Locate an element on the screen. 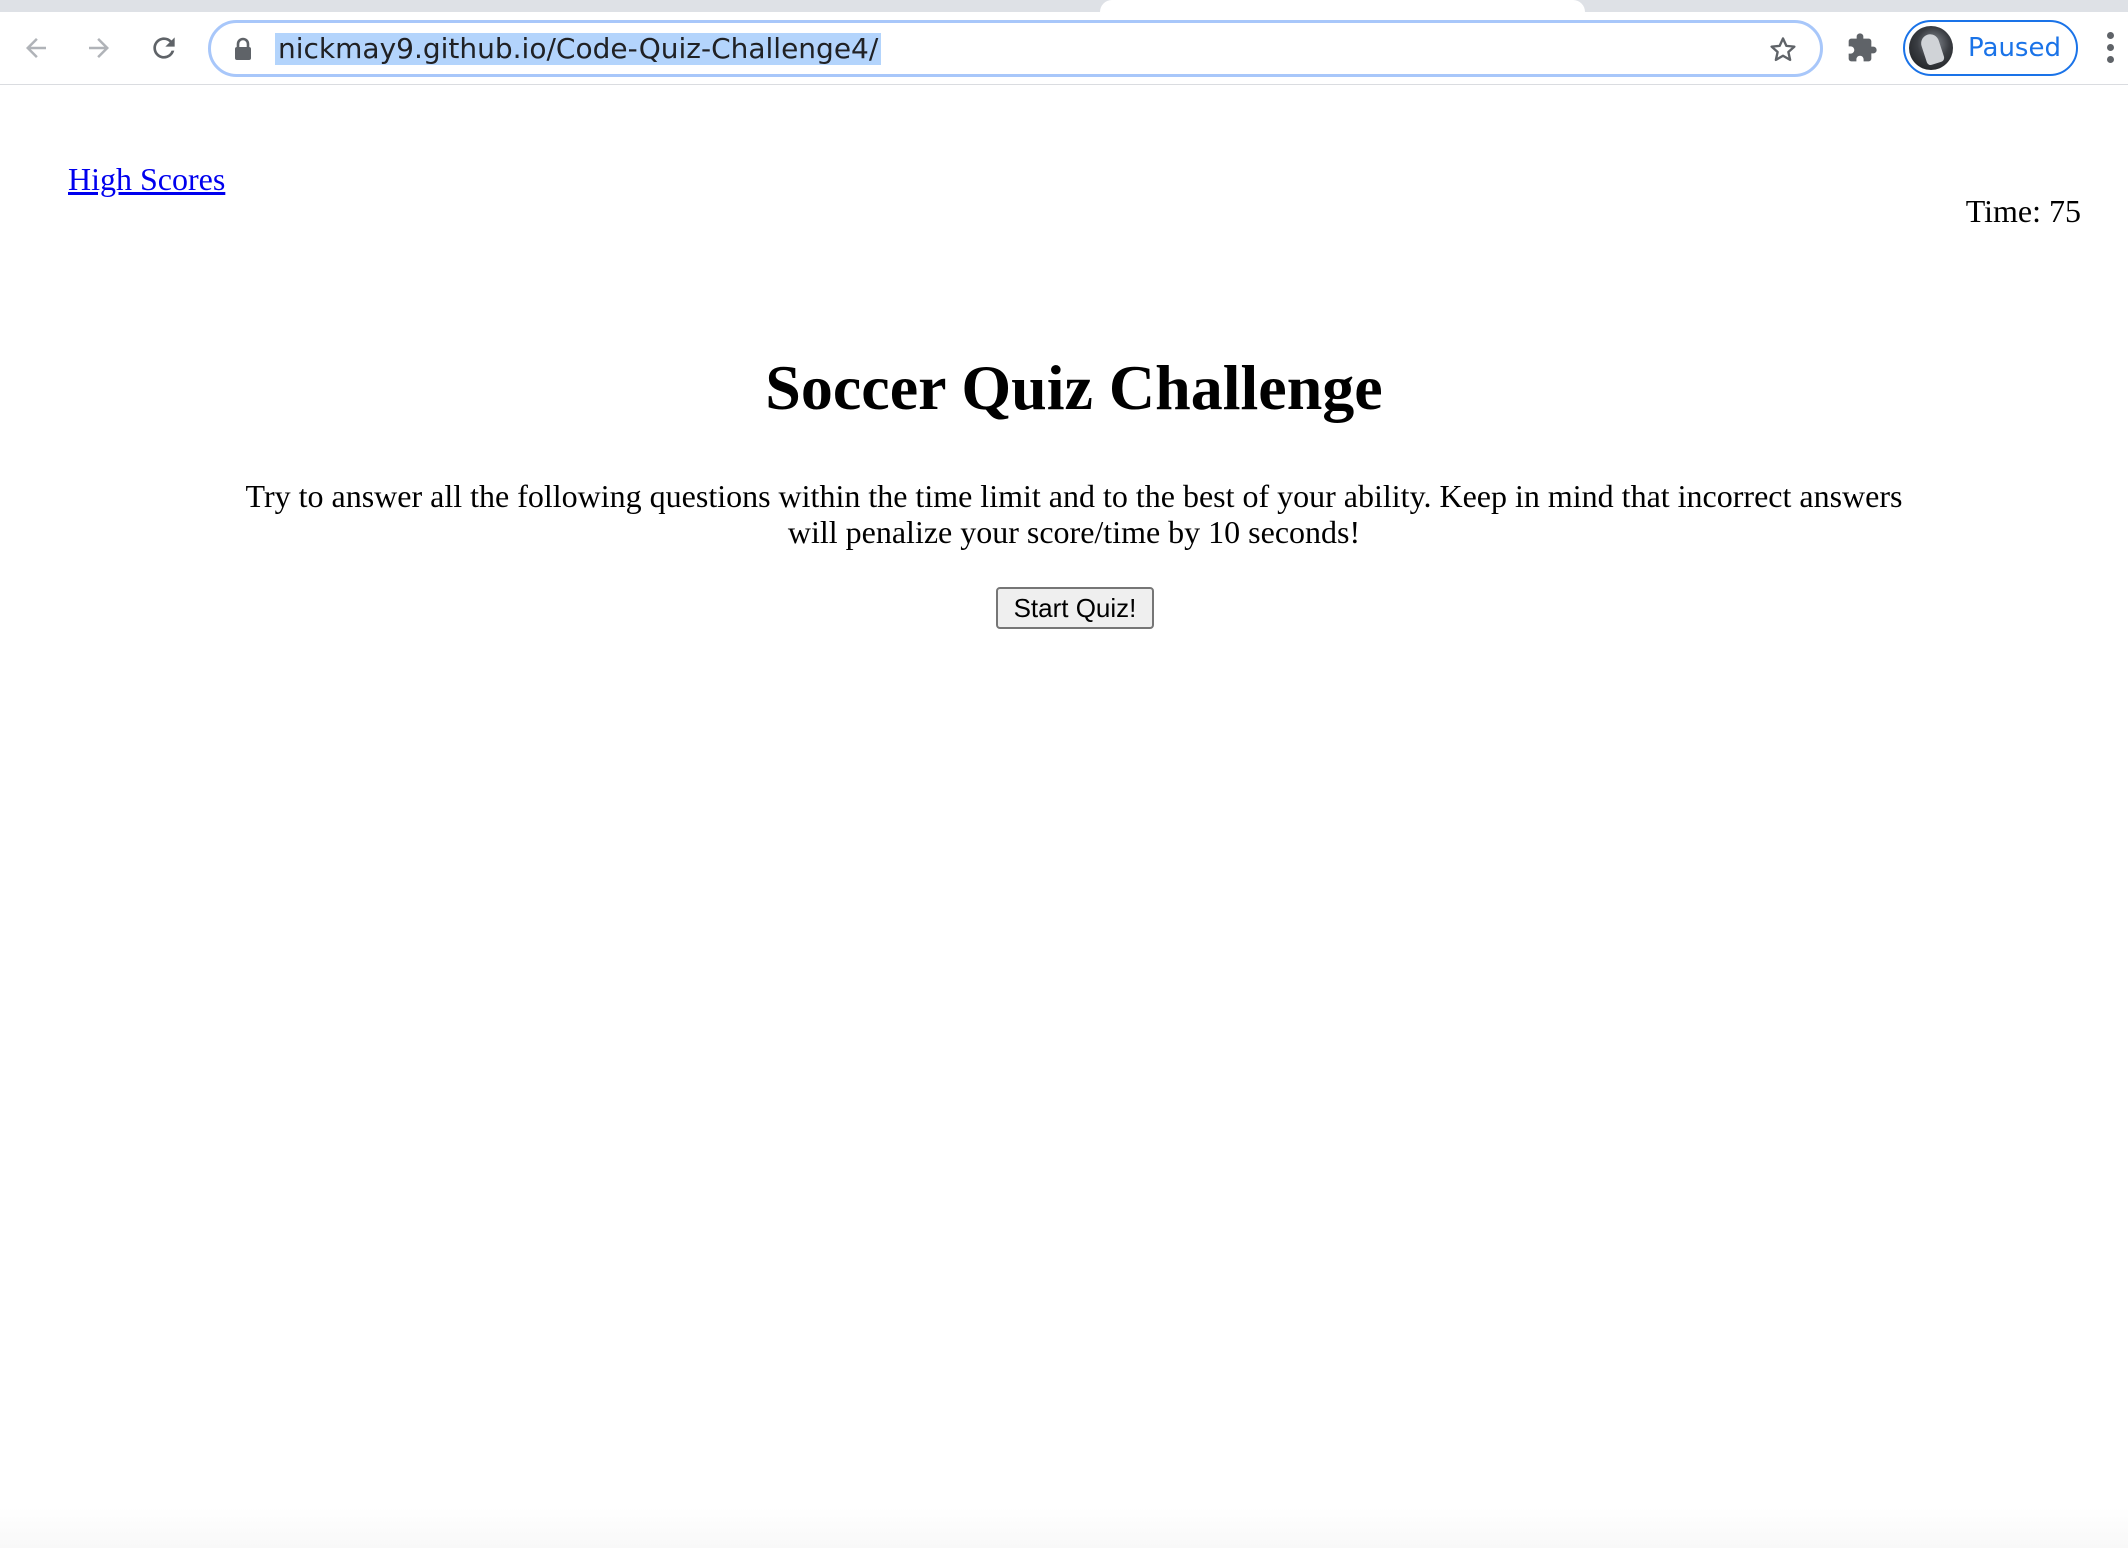  timer-value: 75 is located at coordinates (2065, 211).